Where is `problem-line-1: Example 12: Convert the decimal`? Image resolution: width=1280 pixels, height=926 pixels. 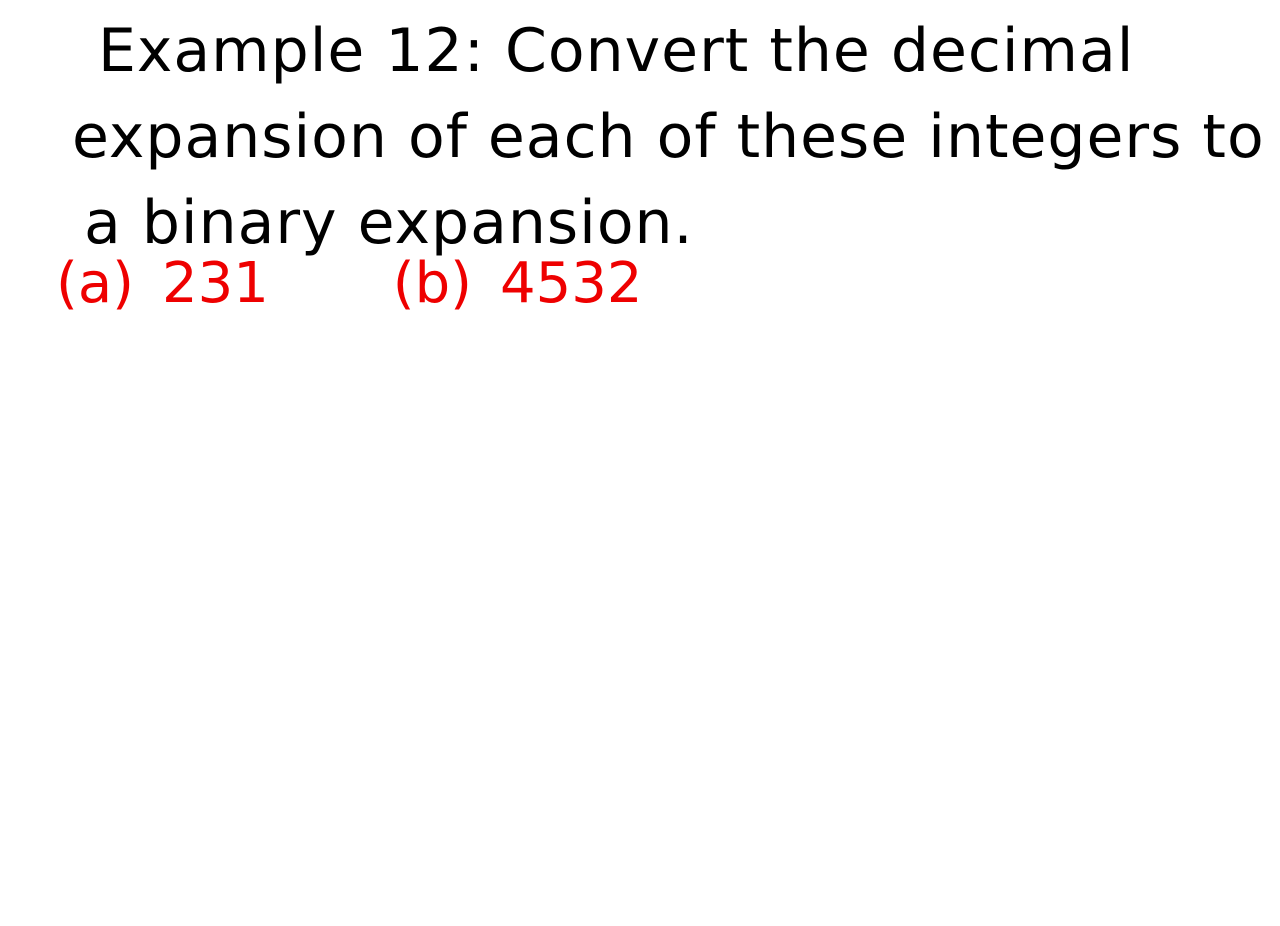
problem-line-1: Example 12: Convert the decimal is located at coordinates (616, 51).